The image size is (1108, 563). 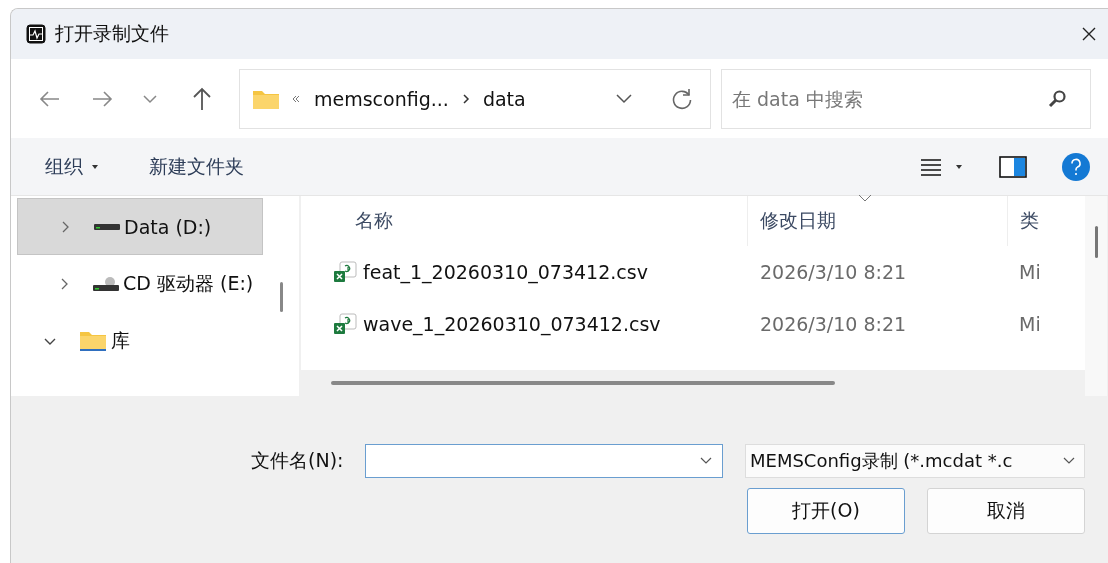 I want to click on folder-icon, so click(x=93, y=340).